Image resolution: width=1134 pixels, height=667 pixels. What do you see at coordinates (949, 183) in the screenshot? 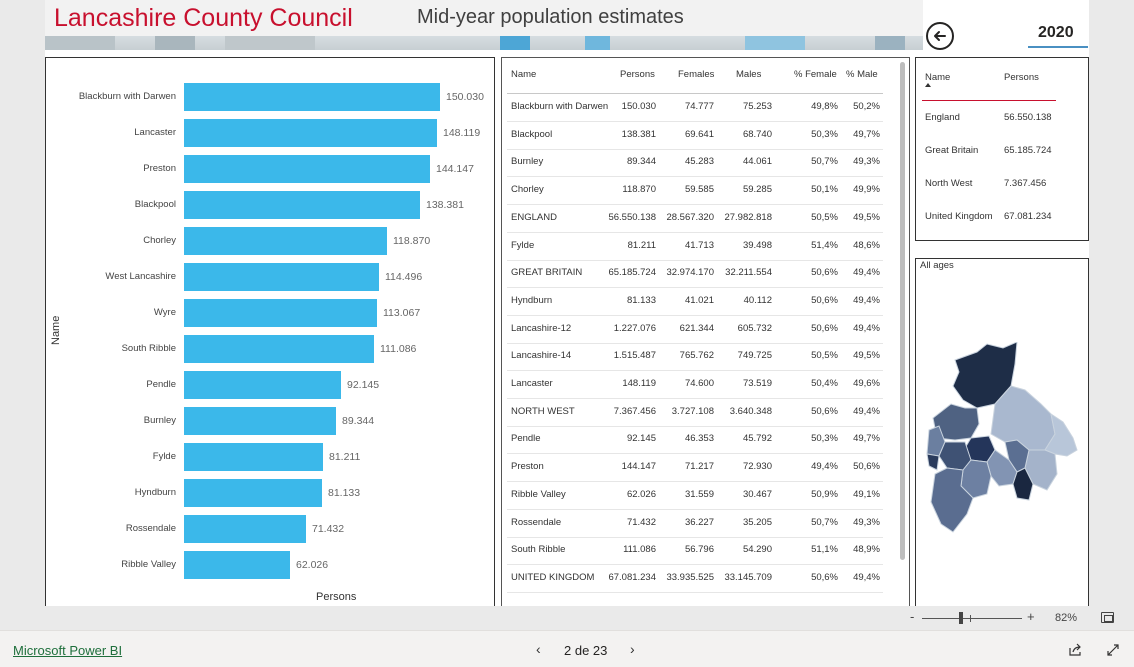
I see `comparison-row-name: North West` at bounding box center [949, 183].